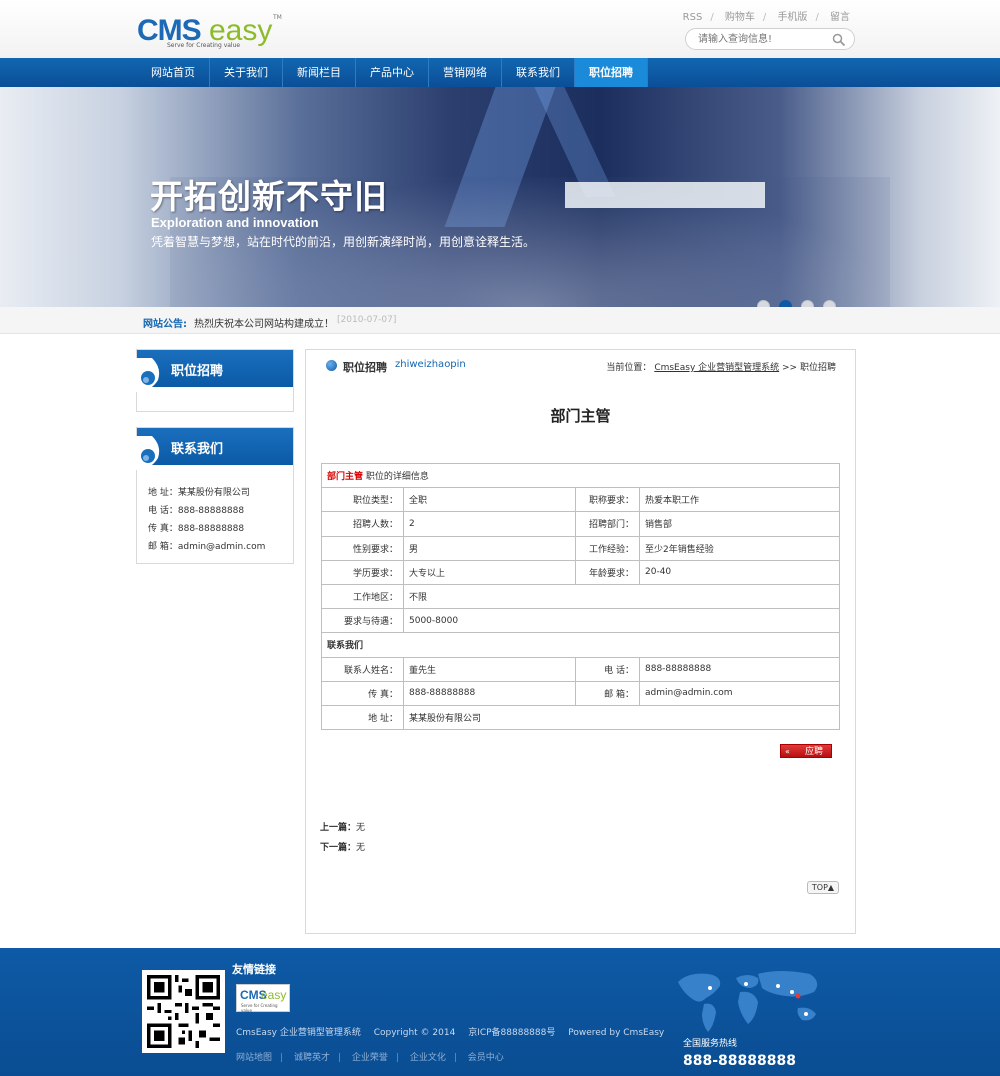  What do you see at coordinates (197, 369) in the screenshot?
I see `sidebar-box-title: 职位招聘` at bounding box center [197, 369].